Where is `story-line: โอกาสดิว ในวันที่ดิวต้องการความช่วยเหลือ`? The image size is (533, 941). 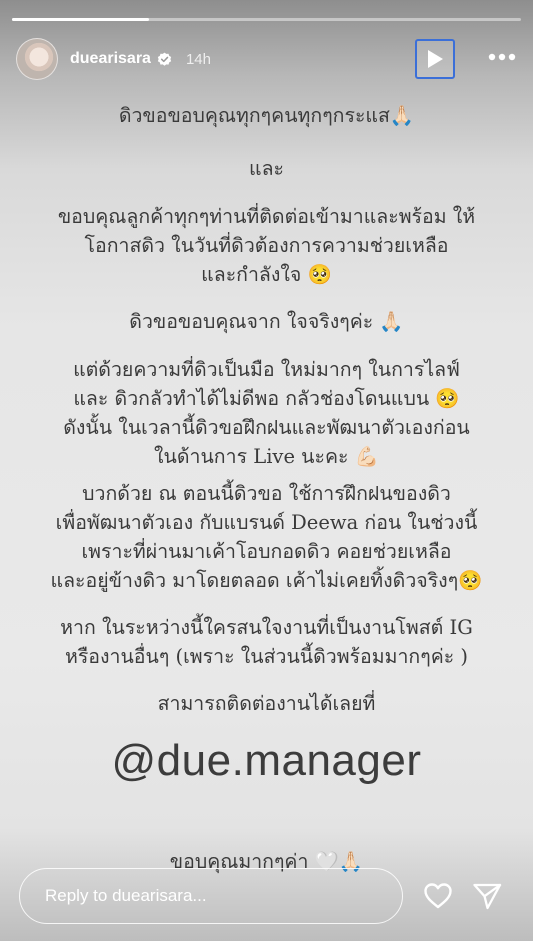 story-line: โอกาสดิว ในวันที่ดิวต้องการความช่วยเหลือ is located at coordinates (266, 245).